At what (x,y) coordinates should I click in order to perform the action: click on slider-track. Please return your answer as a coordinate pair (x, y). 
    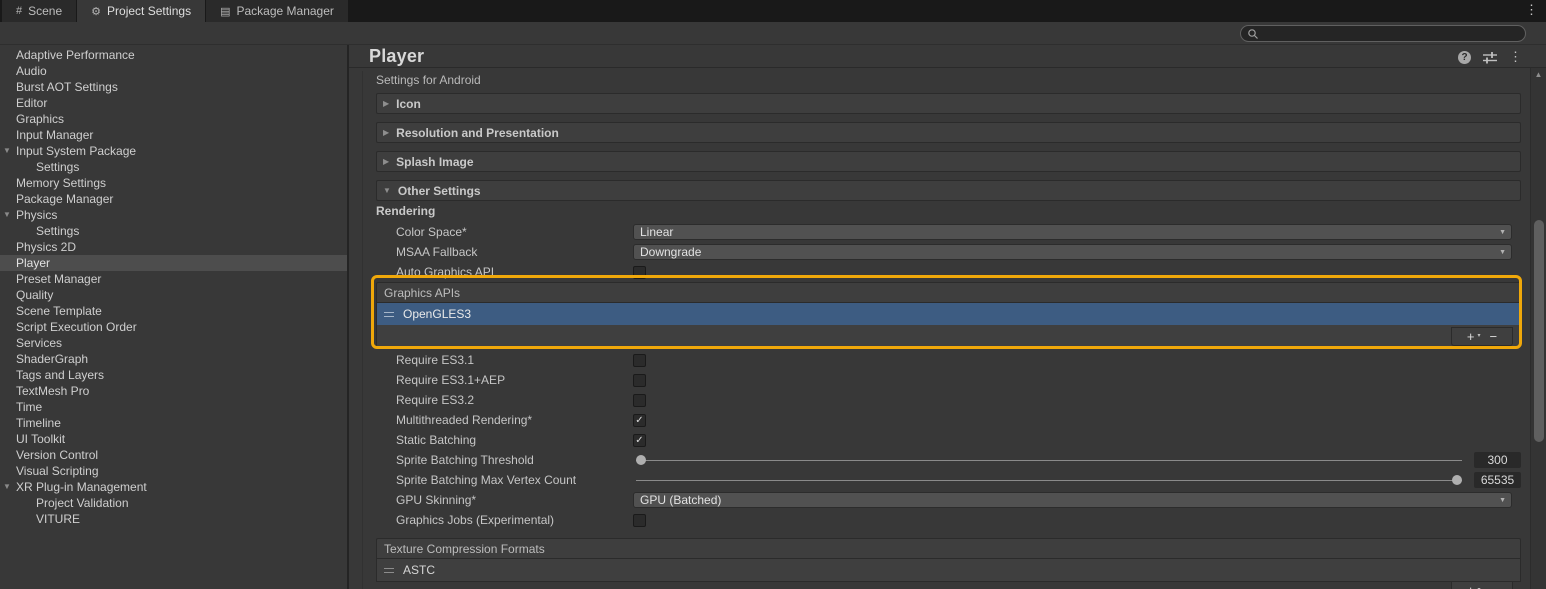
    Looking at the image, I should click on (1049, 460).